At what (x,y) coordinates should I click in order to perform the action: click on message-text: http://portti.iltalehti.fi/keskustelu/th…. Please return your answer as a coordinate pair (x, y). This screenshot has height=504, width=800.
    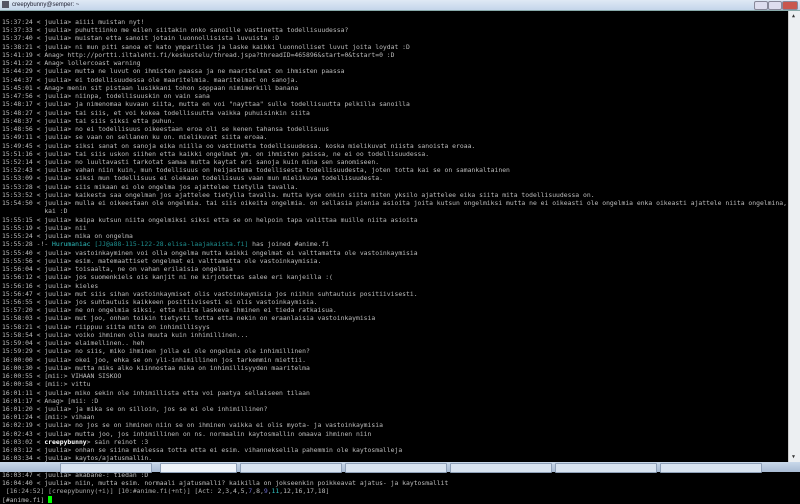
    Looking at the image, I should click on (231, 54).